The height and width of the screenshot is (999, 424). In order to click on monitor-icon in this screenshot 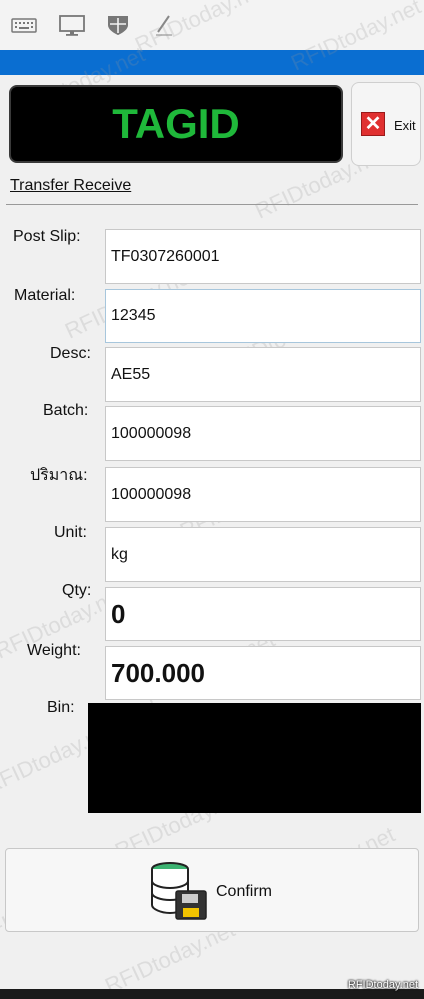, I will do `click(72, 25)`.